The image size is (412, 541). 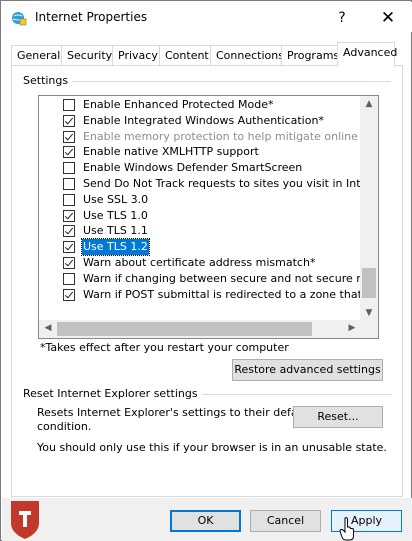 What do you see at coordinates (285, 521) in the screenshot?
I see `cancel-button: Cancel` at bounding box center [285, 521].